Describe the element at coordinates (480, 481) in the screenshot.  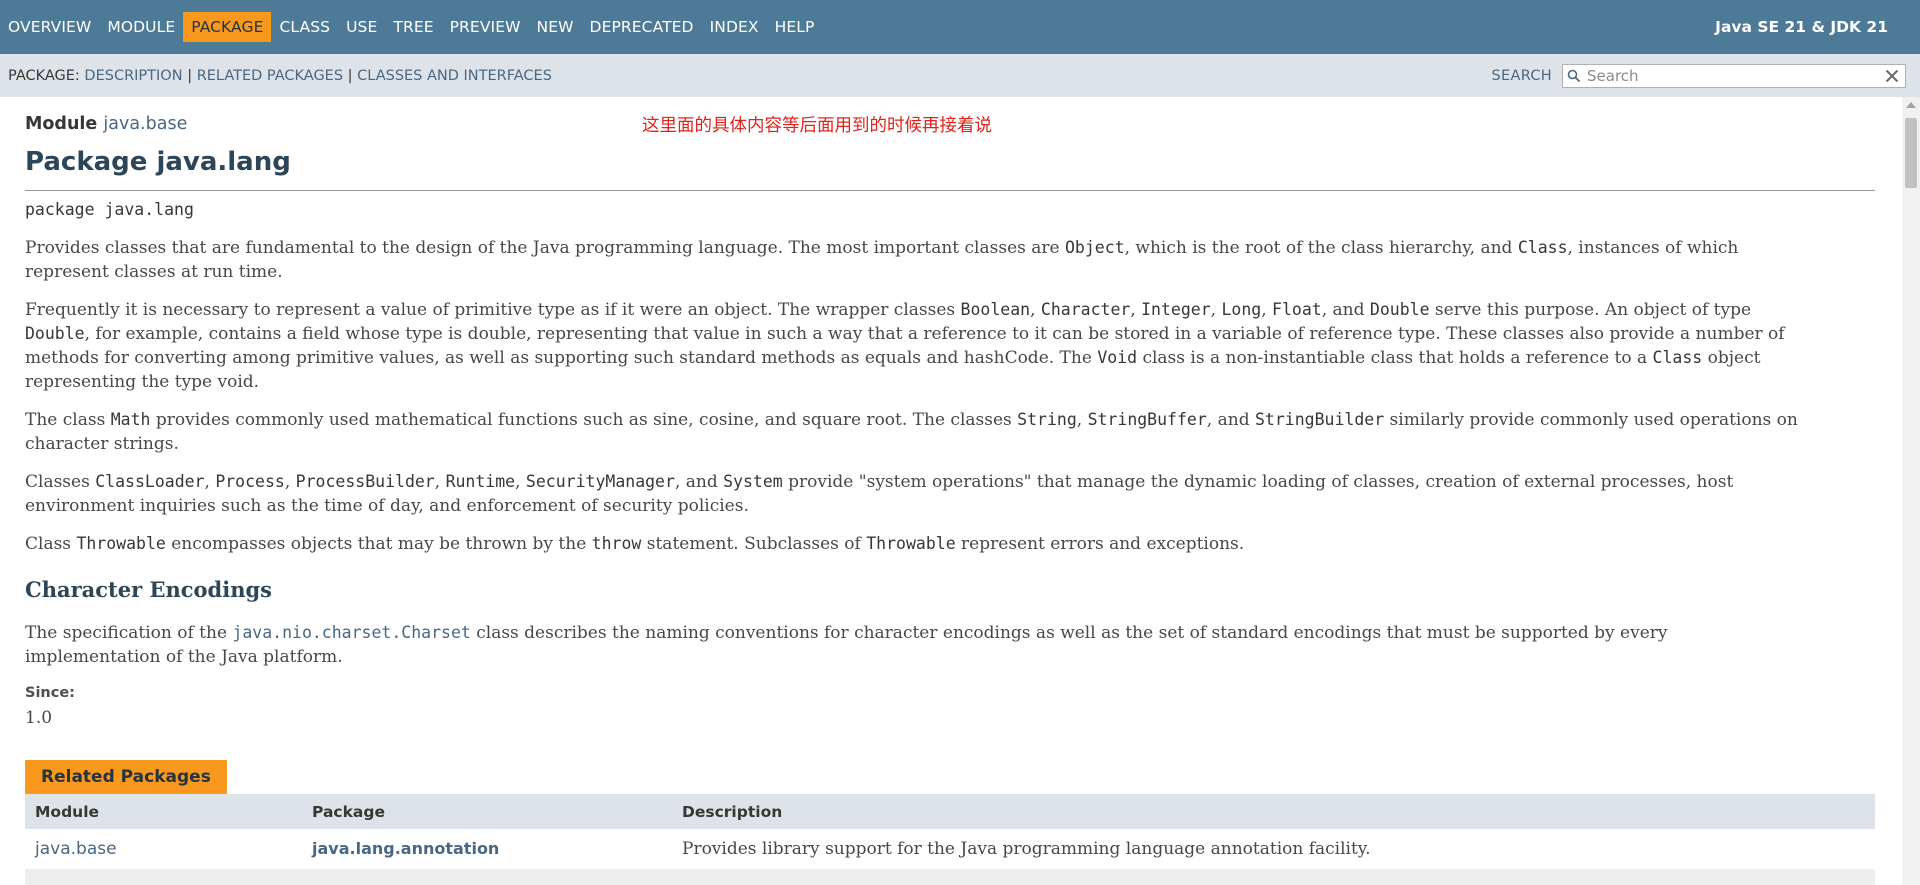
I see `code-runtime: Runtime` at that location.